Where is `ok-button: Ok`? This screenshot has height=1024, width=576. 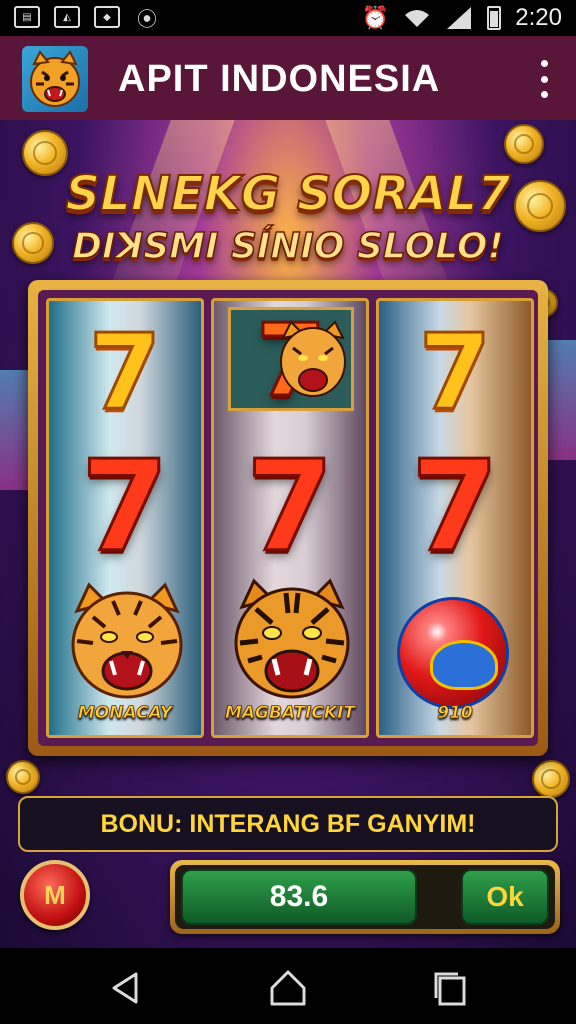 ok-button: Ok is located at coordinates (505, 897).